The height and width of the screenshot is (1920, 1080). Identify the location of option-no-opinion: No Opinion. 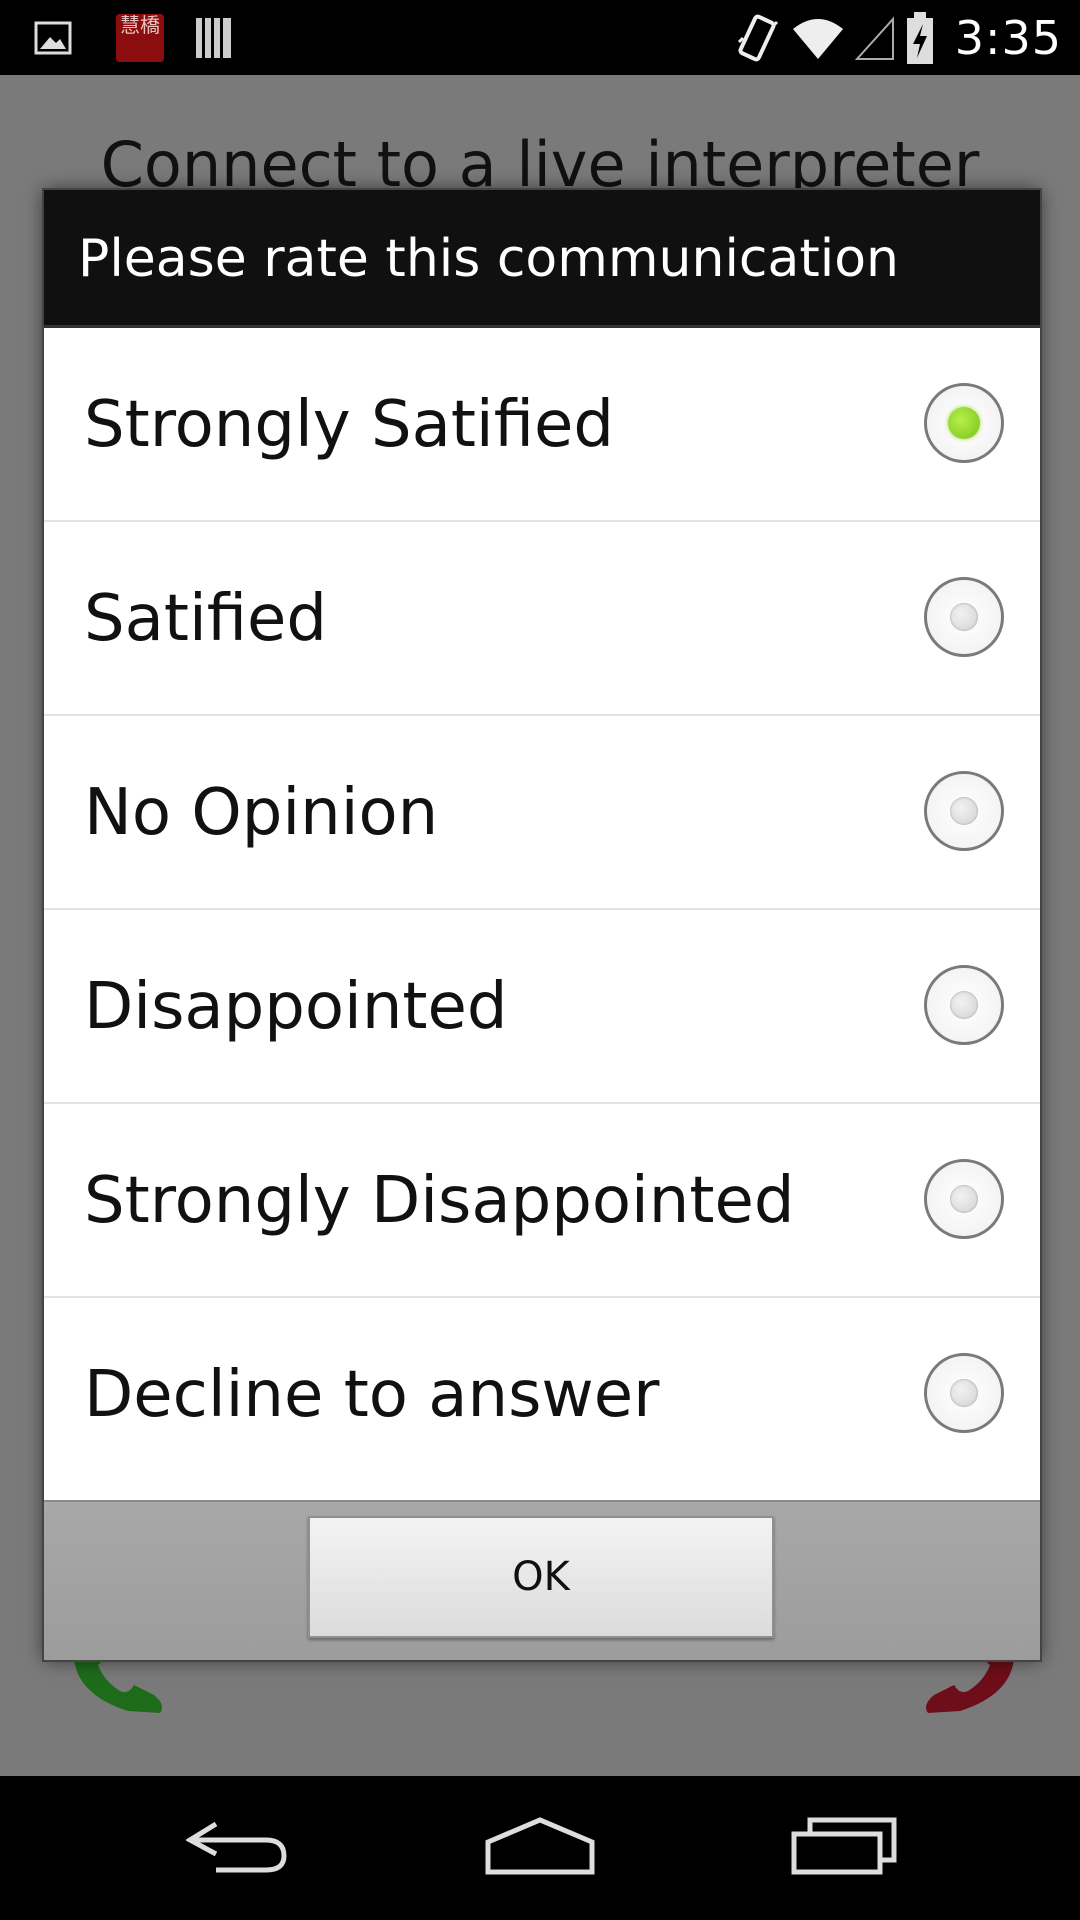
(542, 813).